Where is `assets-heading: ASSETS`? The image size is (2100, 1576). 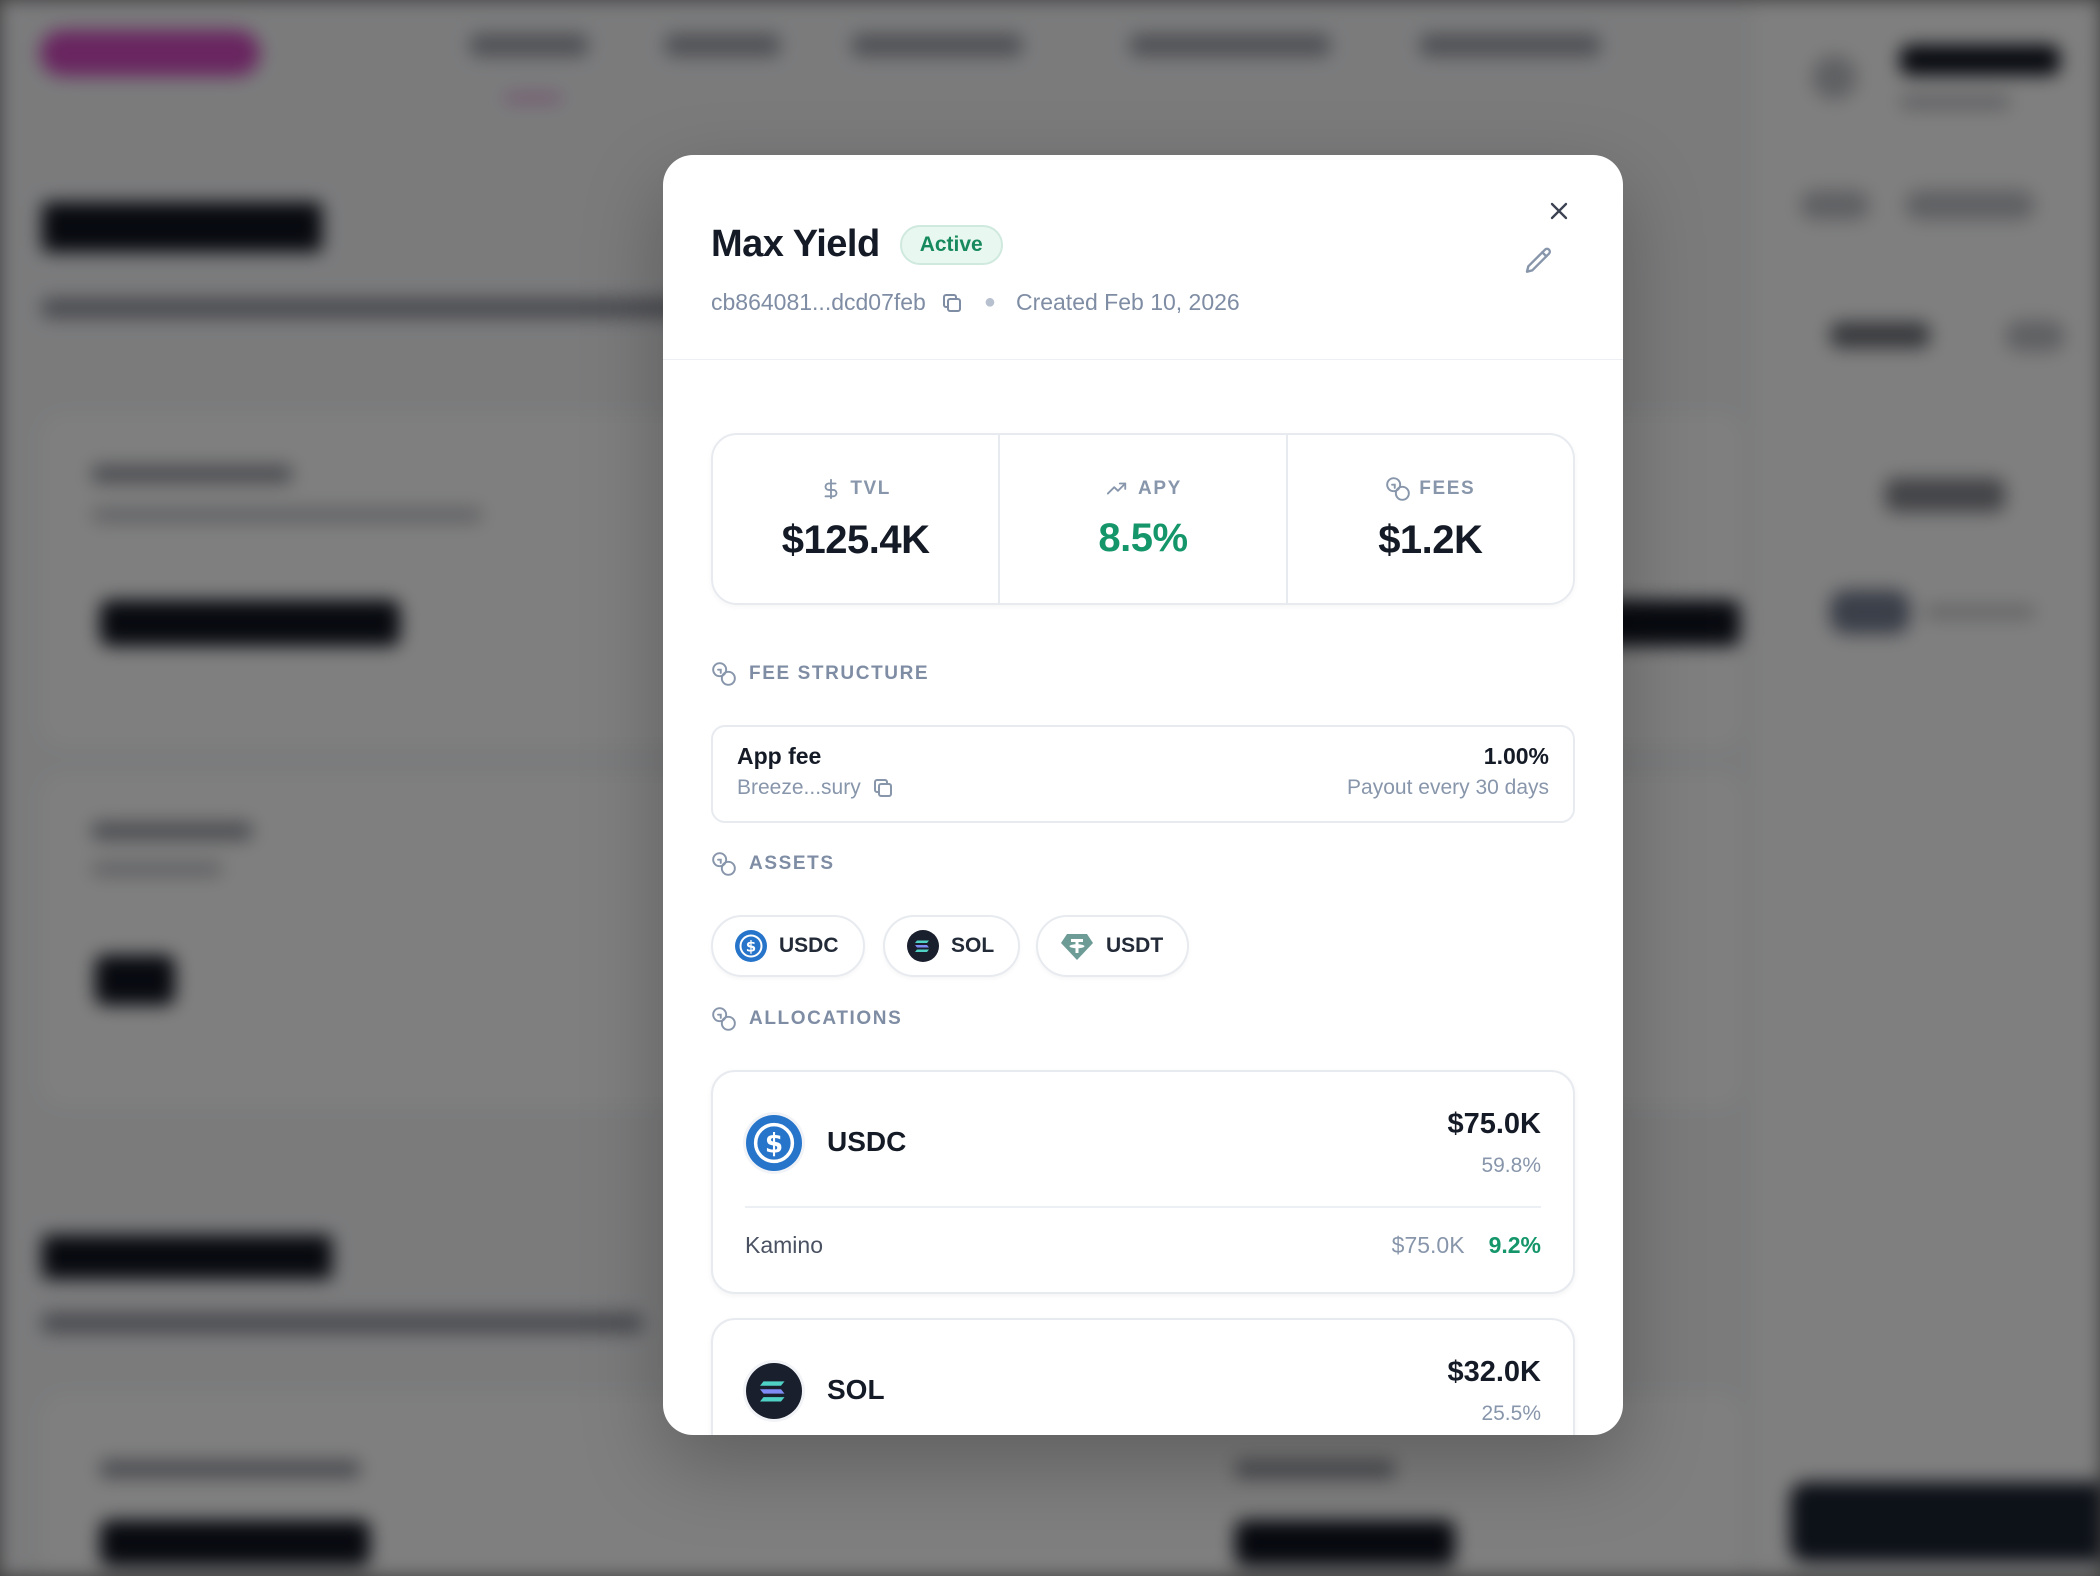
assets-heading: ASSETS is located at coordinates (773, 864).